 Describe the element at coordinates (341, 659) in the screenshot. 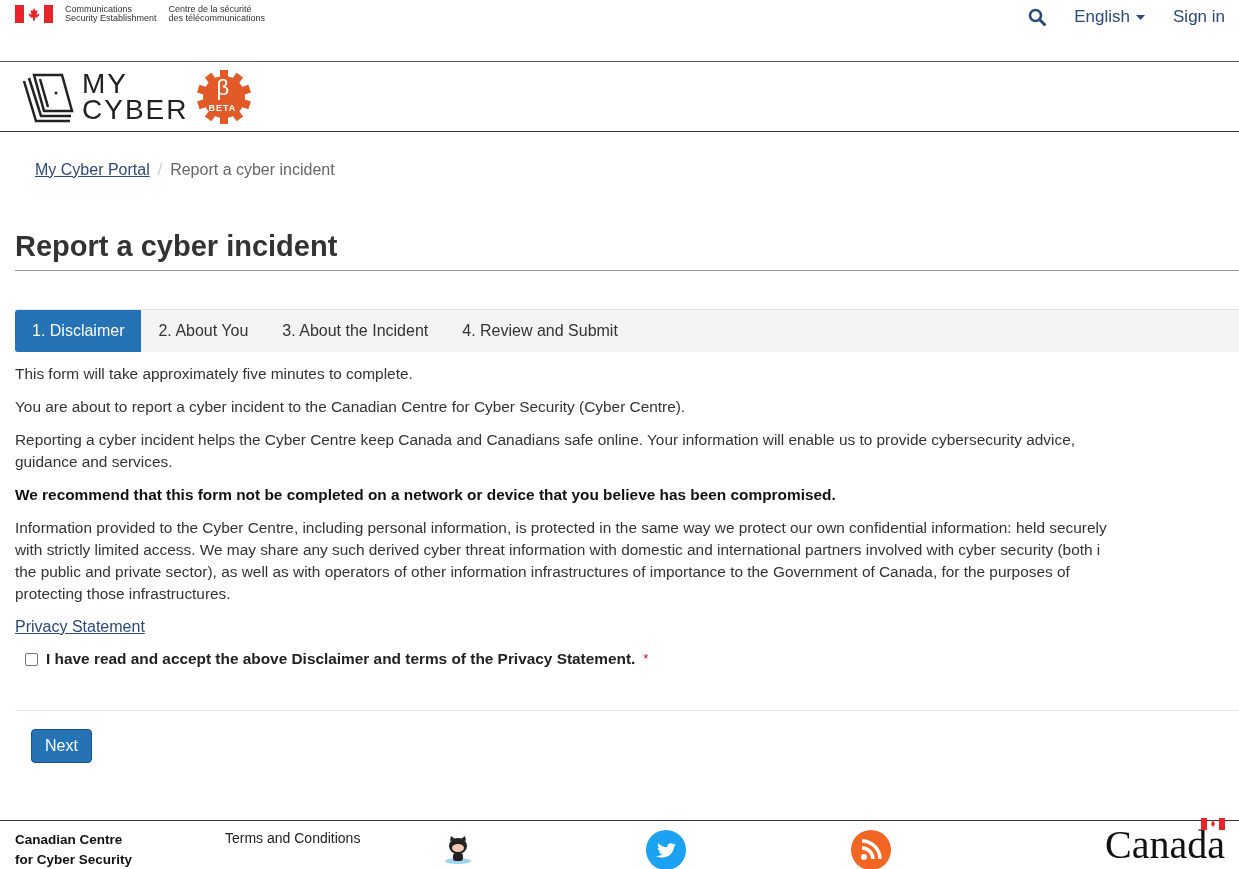

I see `consent-label: I have read and accept the above Disclaimer and terms of the Privacy Statement.` at that location.